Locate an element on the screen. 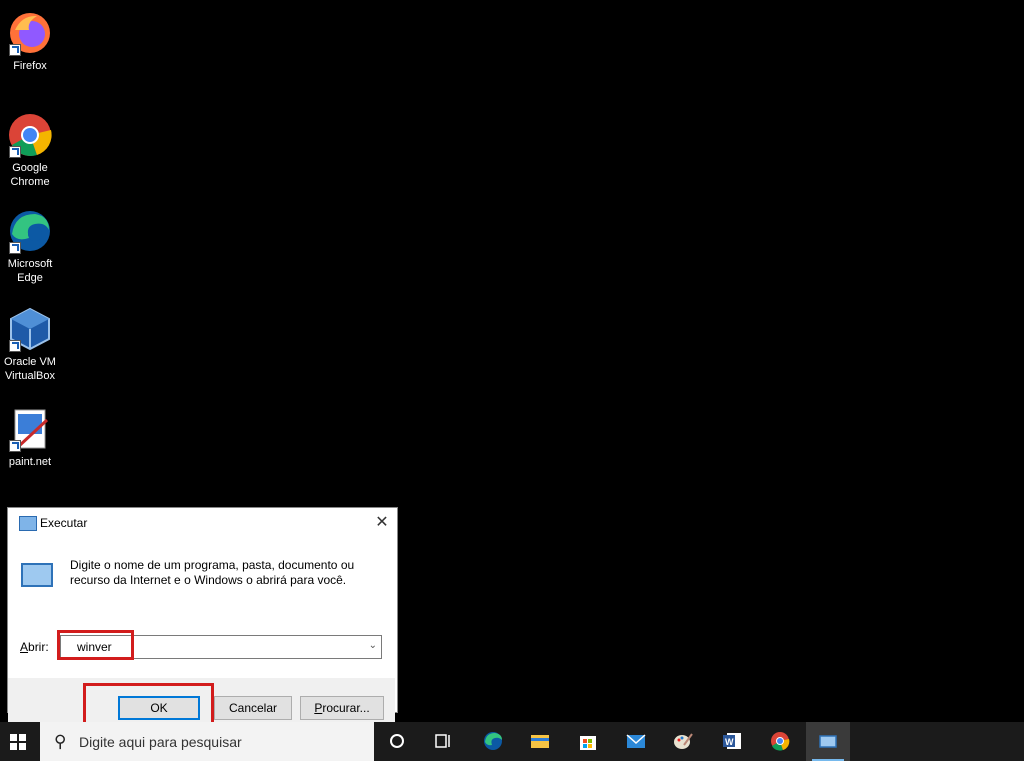  open-label: Abrir: is located at coordinates (34, 647).